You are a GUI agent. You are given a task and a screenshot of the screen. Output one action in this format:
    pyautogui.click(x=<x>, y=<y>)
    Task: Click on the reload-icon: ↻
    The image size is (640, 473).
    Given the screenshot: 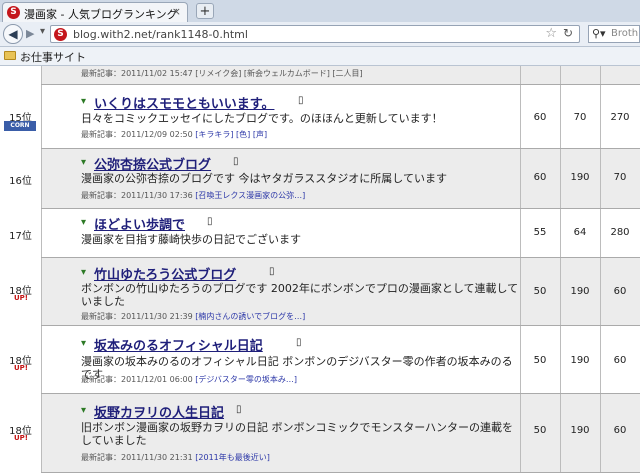 What is the action you would take?
    pyautogui.click(x=568, y=33)
    